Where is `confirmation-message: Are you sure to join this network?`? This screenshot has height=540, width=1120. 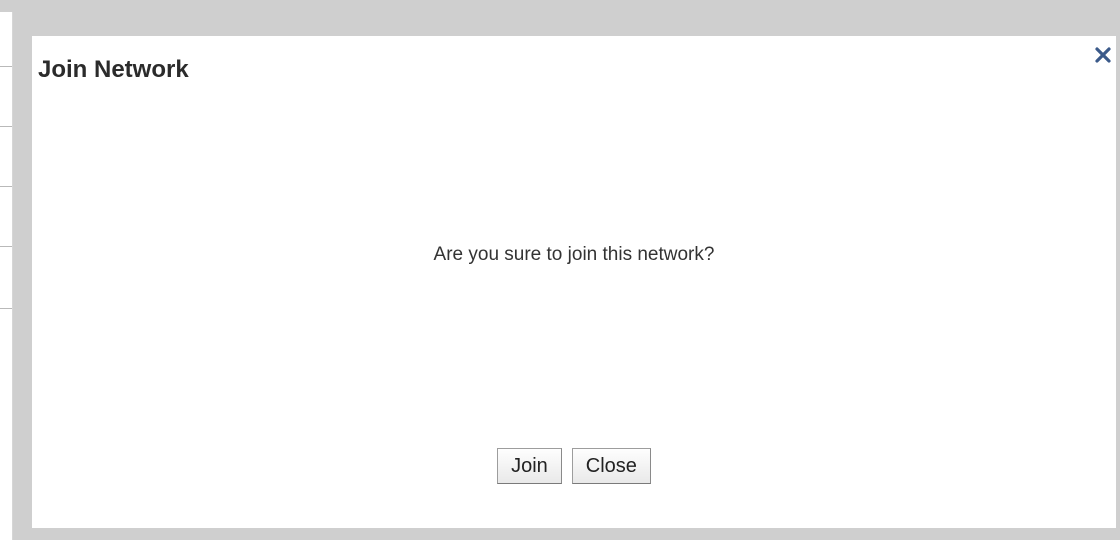
confirmation-message: Are you sure to join this network? is located at coordinates (574, 254).